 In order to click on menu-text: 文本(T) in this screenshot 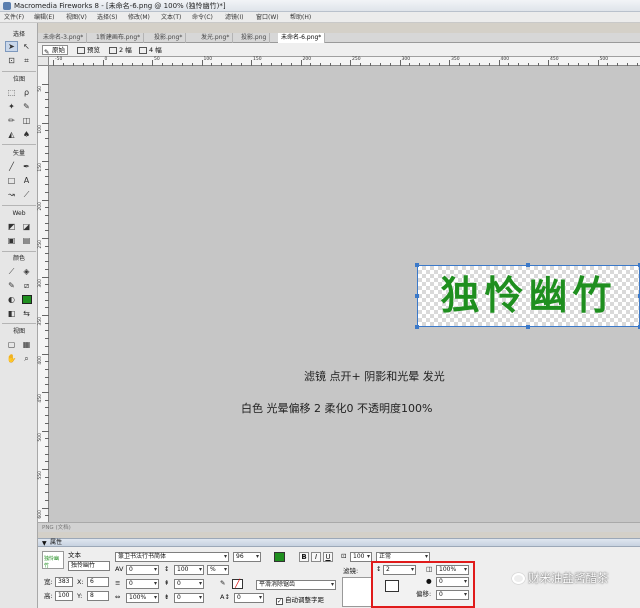, I will do `click(171, 17)`.